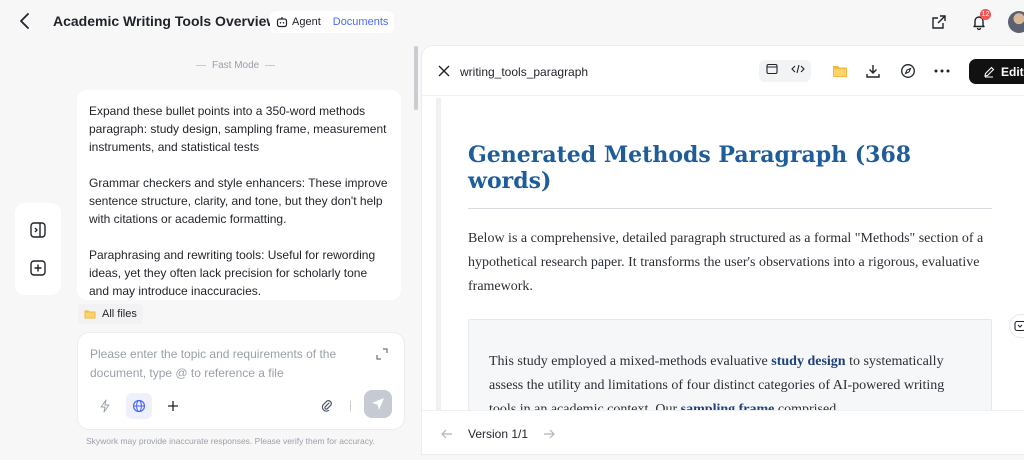  I want to click on view-toggle, so click(785, 71).